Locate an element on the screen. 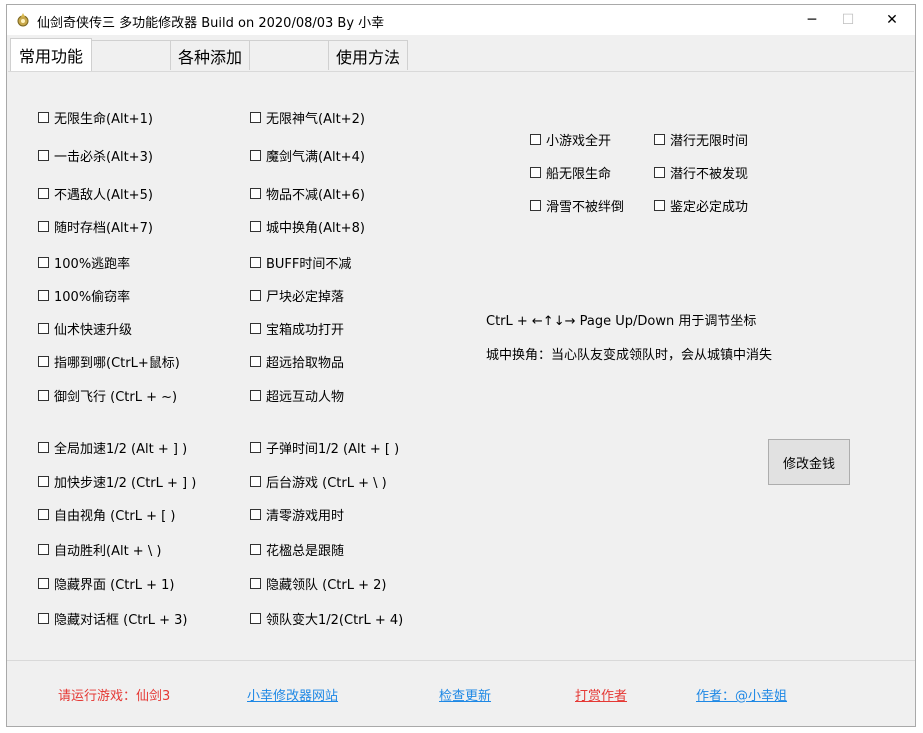  cheat-checkbox: 清零游戏用时 is located at coordinates (297, 514).